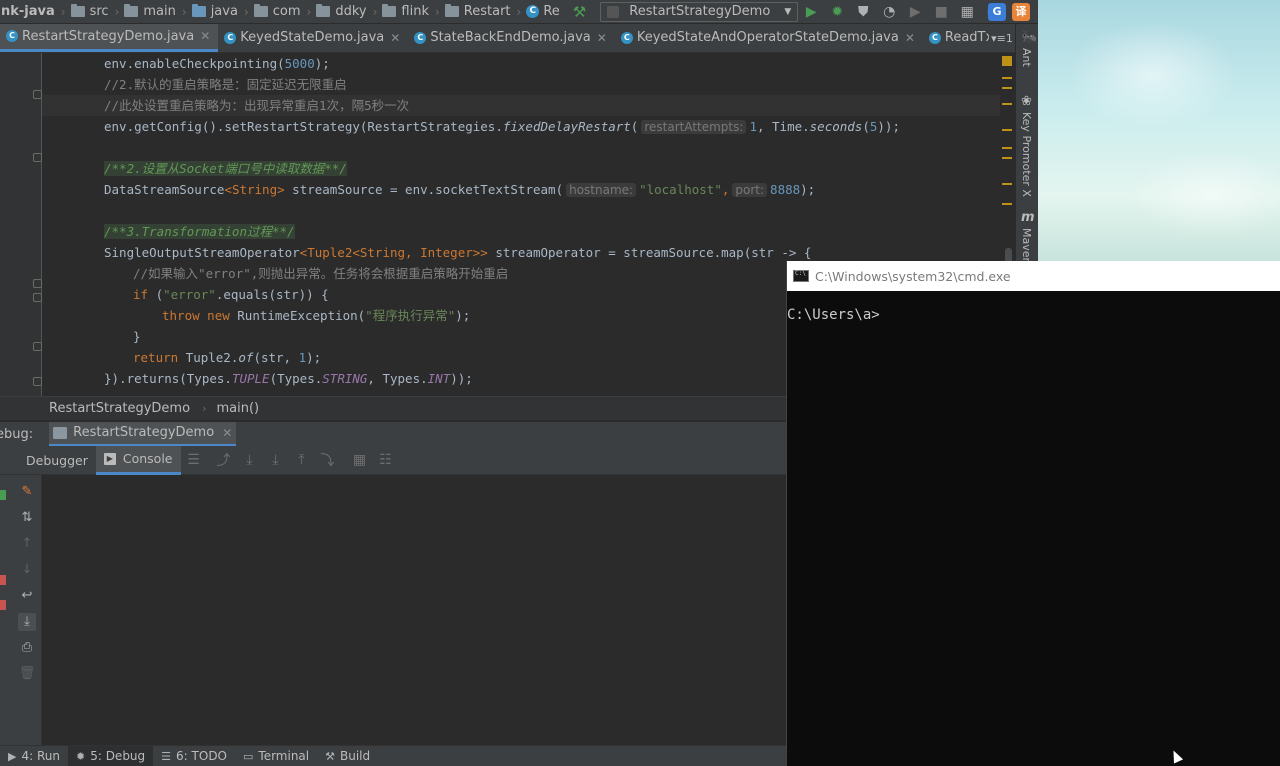 The width and height of the screenshot is (1280, 766). What do you see at coordinates (27, 648) in the screenshot?
I see `print-icon: ⎙` at bounding box center [27, 648].